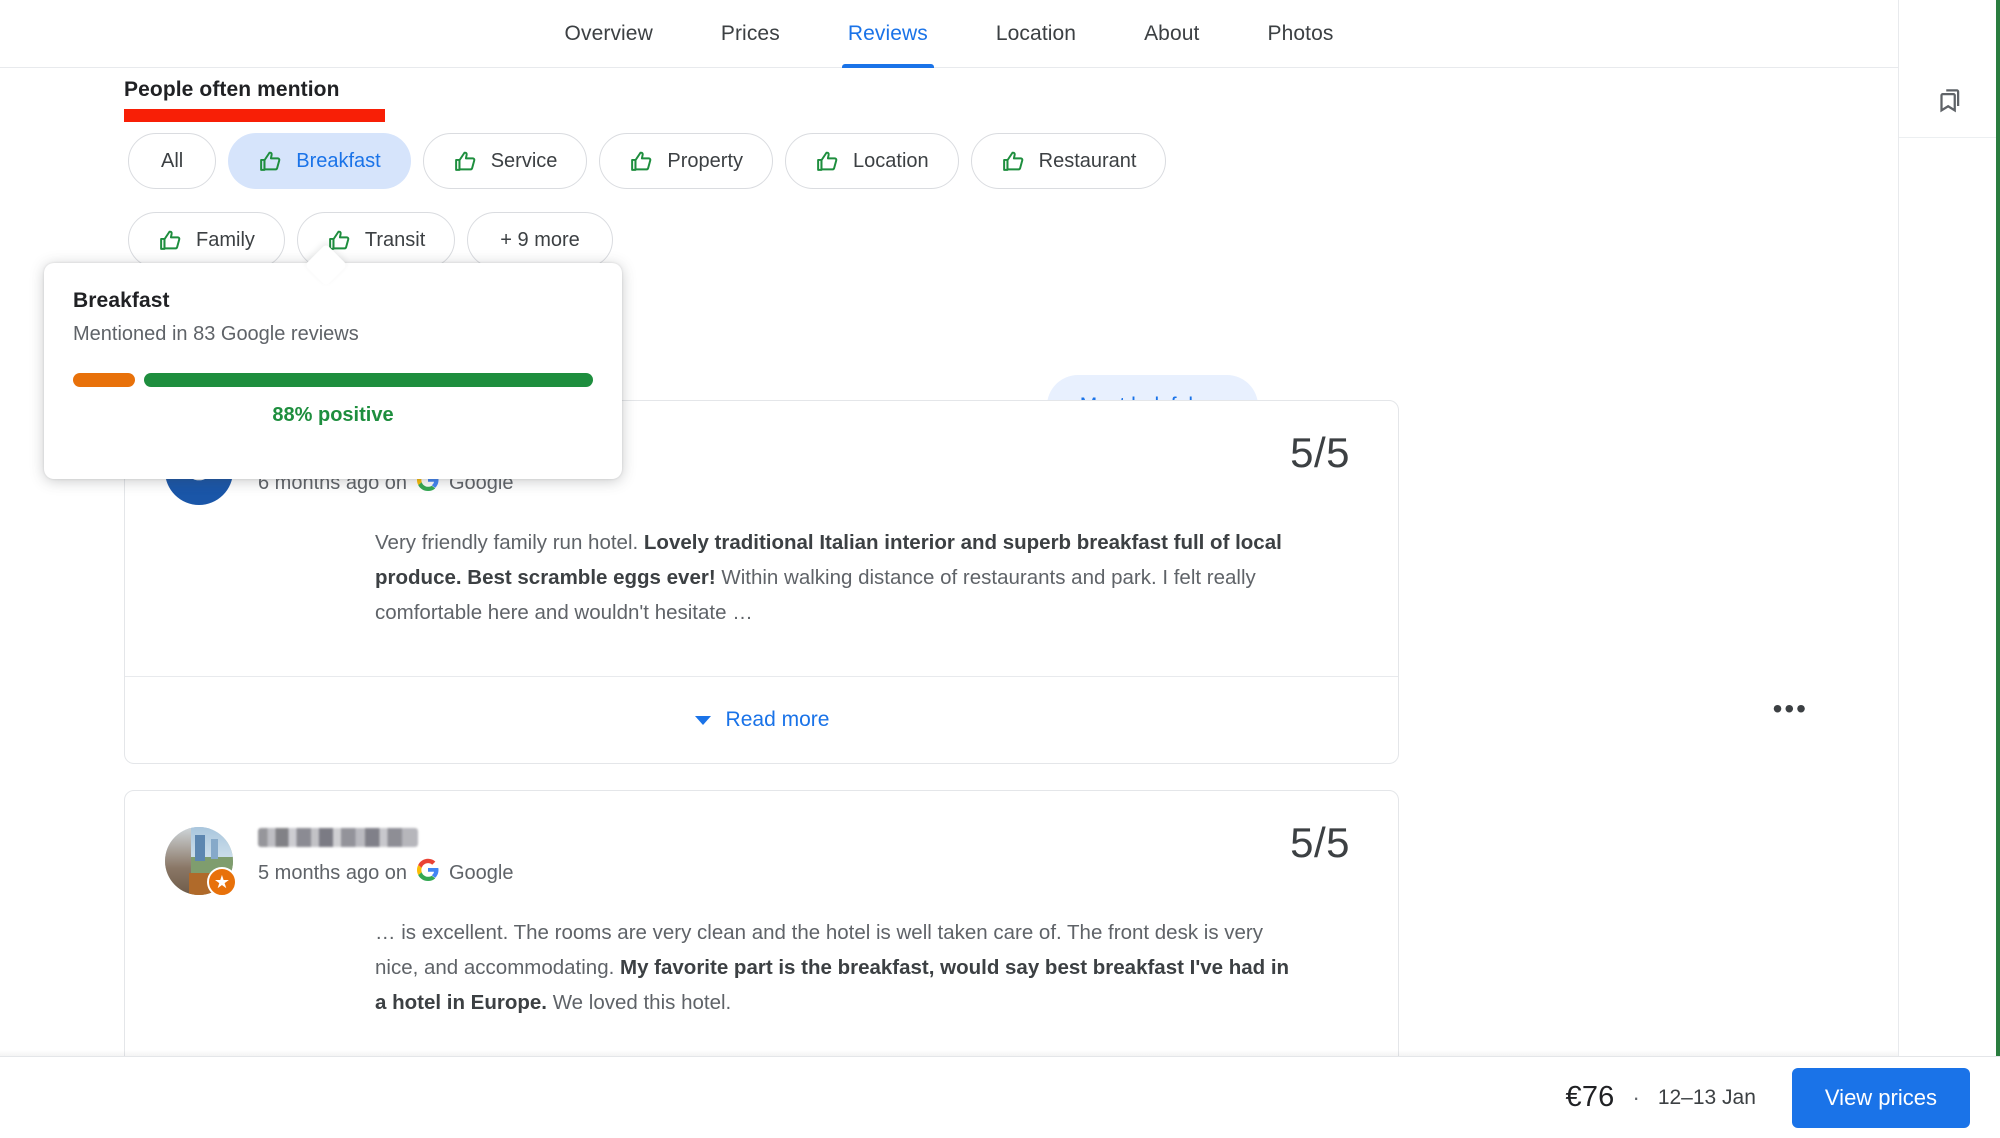 The width and height of the screenshot is (2000, 1138). I want to click on avatar: ★, so click(201, 862).